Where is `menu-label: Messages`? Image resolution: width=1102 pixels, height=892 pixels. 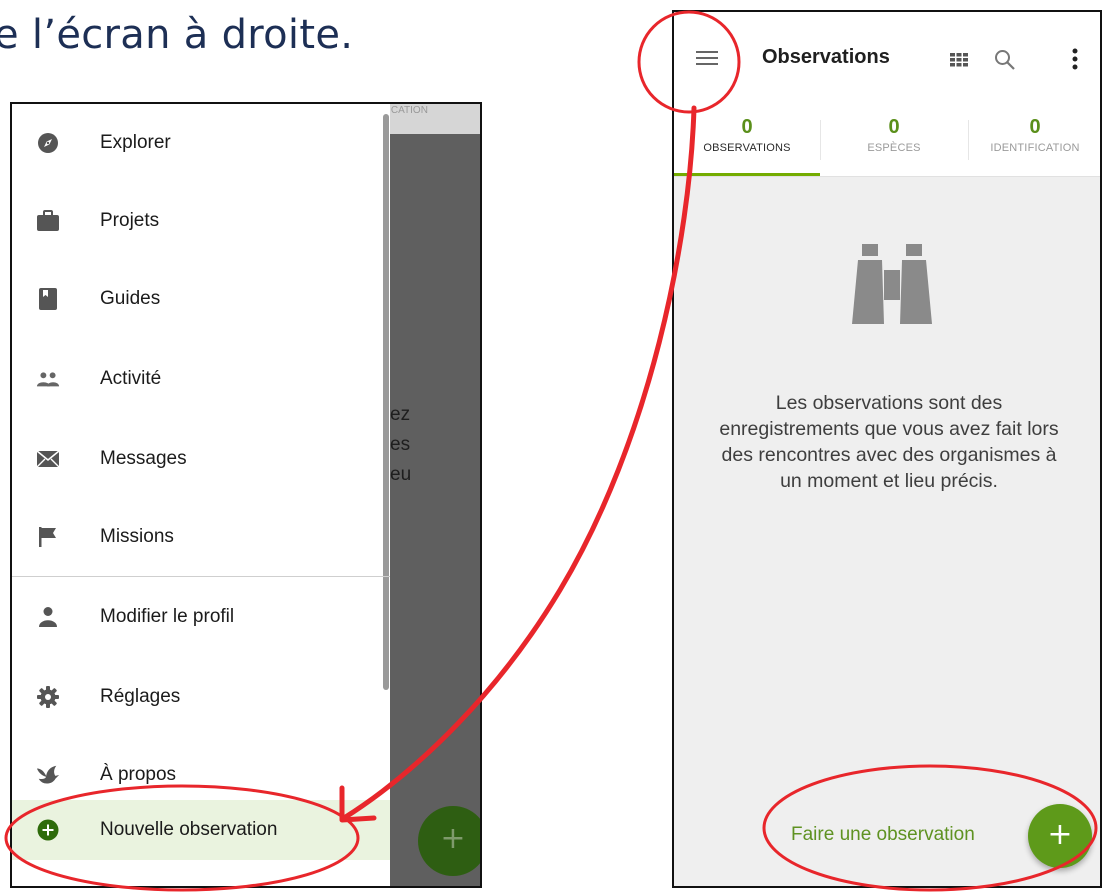 menu-label: Messages is located at coordinates (143, 458).